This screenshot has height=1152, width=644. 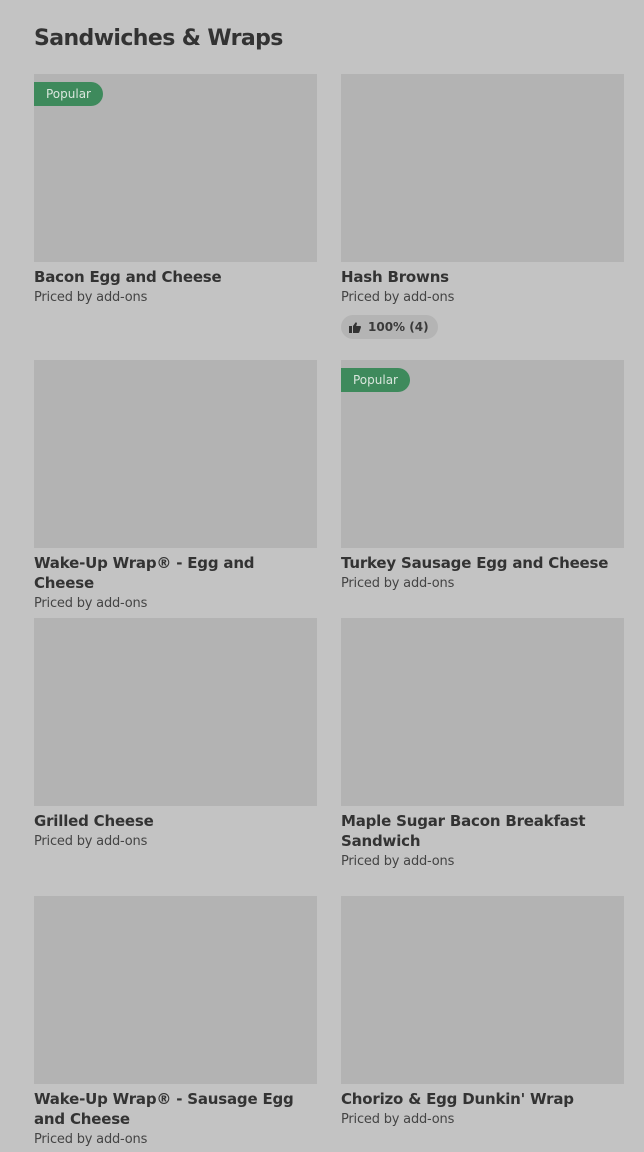 I want to click on rating-text: 100% (4), so click(x=398, y=327).